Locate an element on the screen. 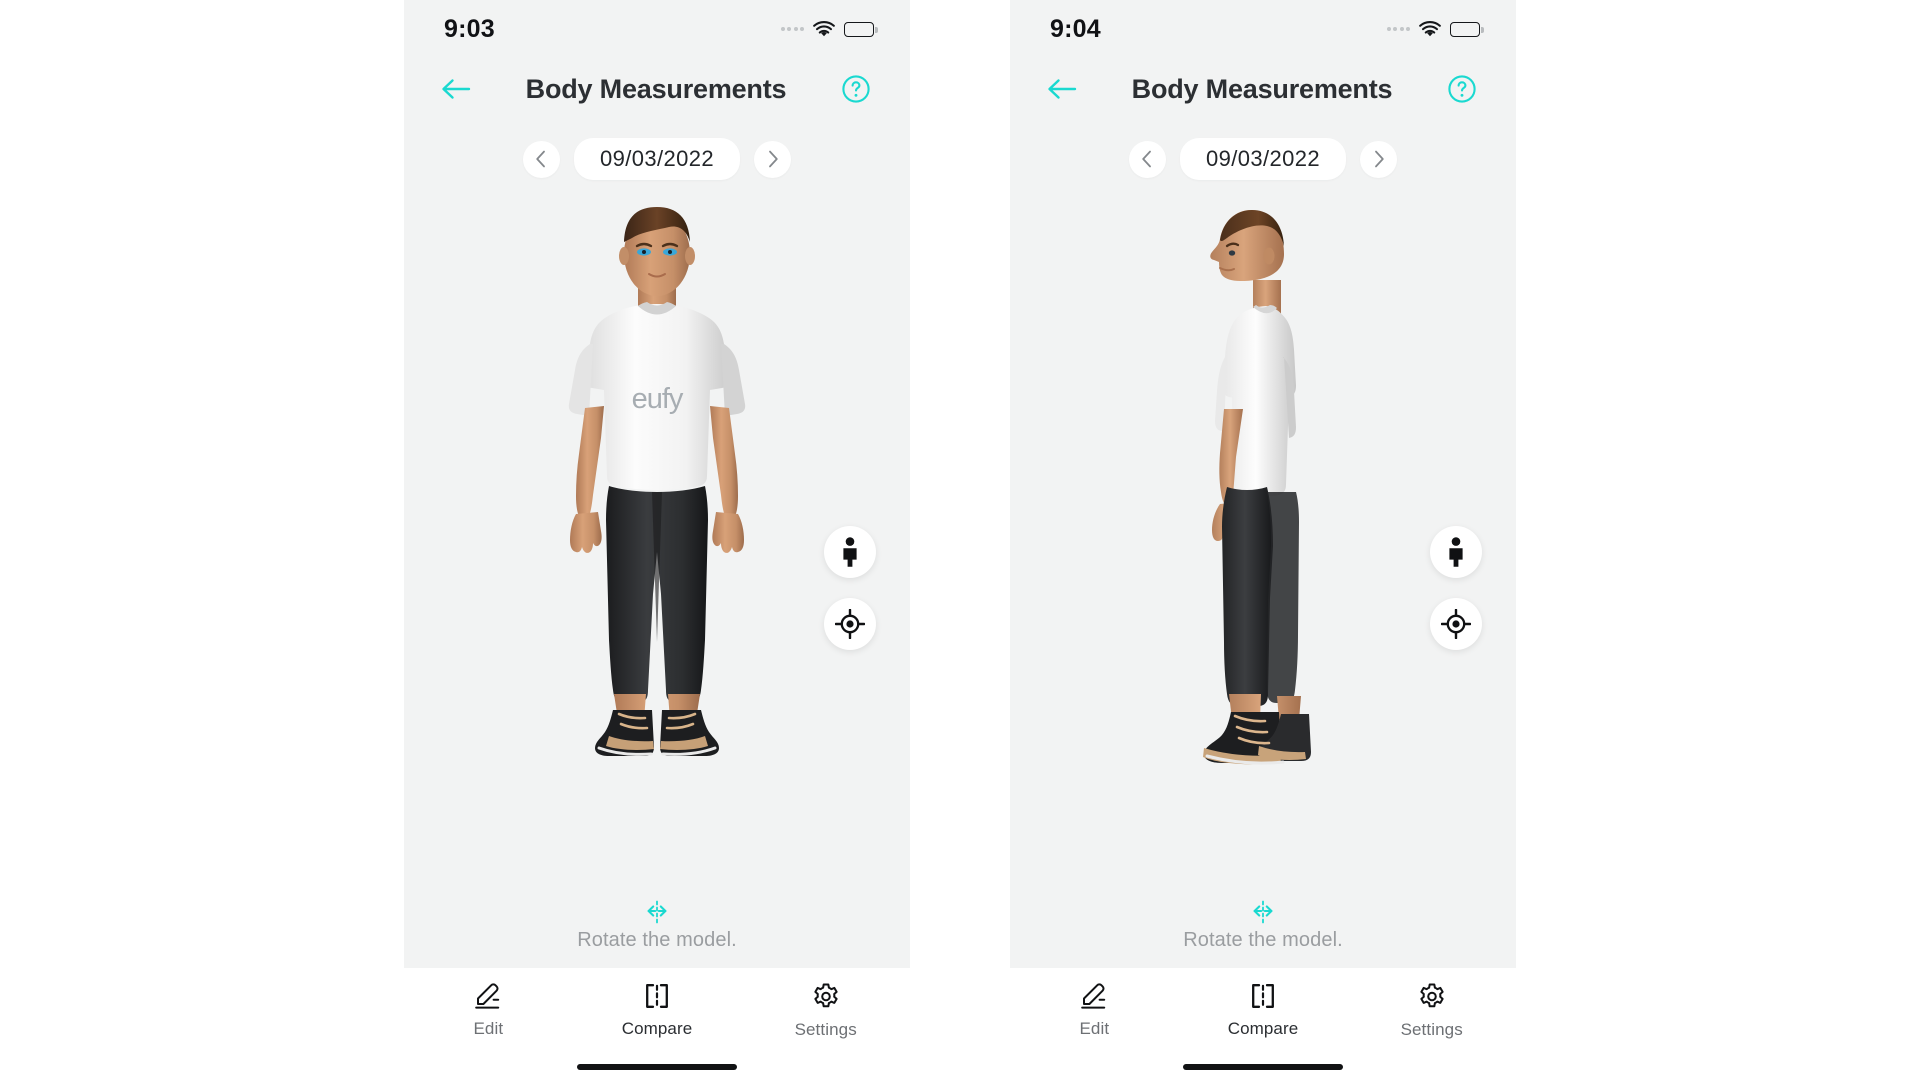  svg-text: eufy is located at coordinates (658, 399).